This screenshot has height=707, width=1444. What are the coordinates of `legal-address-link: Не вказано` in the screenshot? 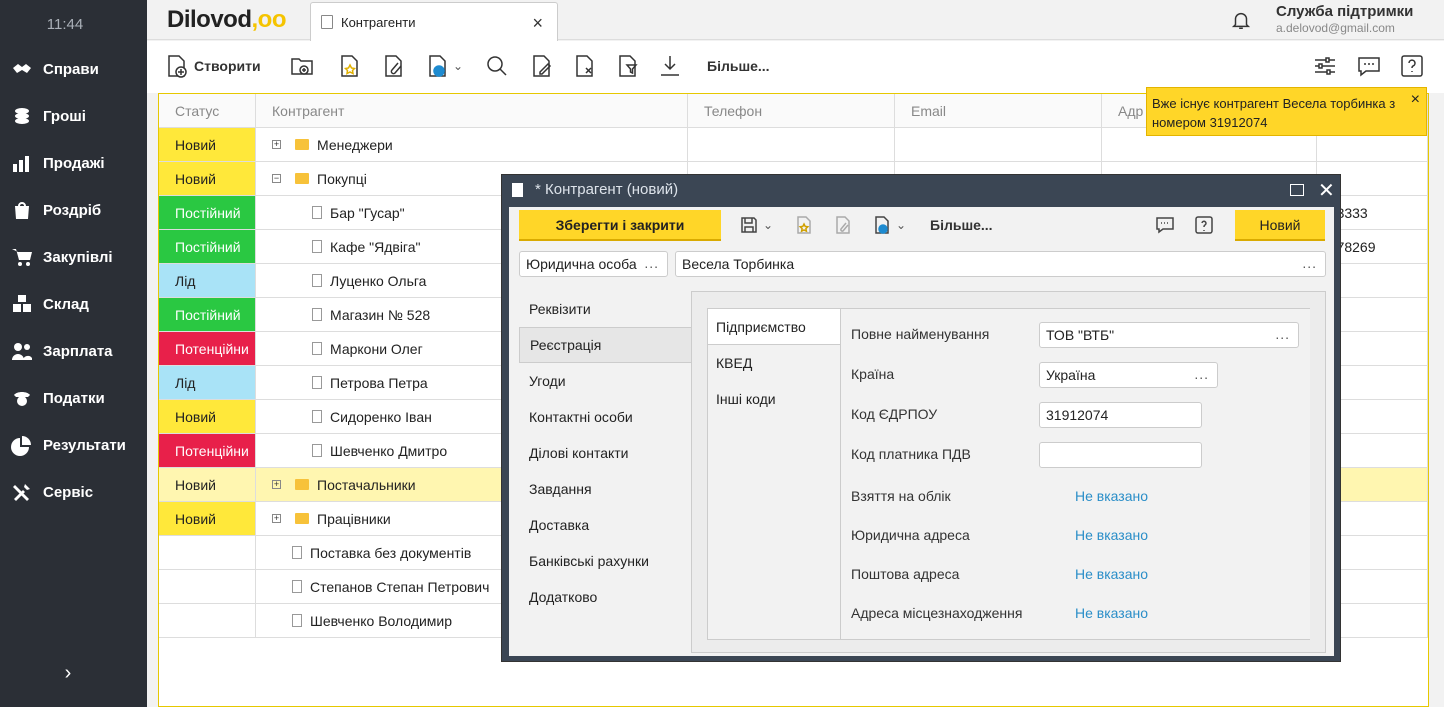 It's located at (1111, 535).